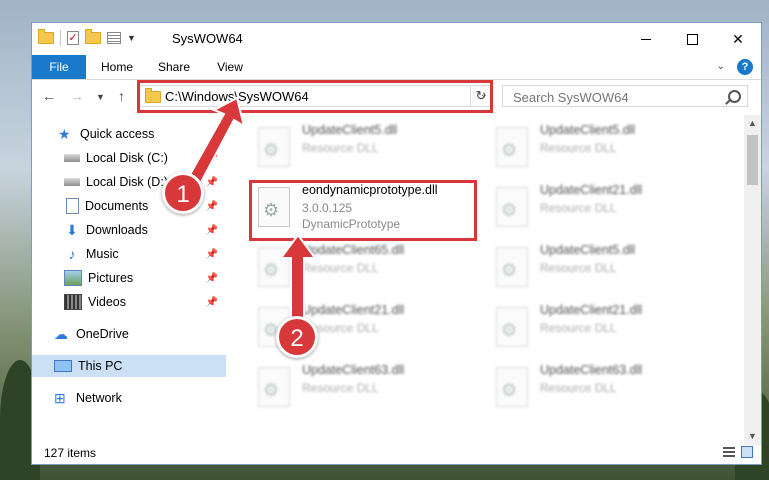 Image resolution: width=769 pixels, height=480 pixels. Describe the element at coordinates (298, 278) in the screenshot. I see `step2-arrow-shape` at that location.